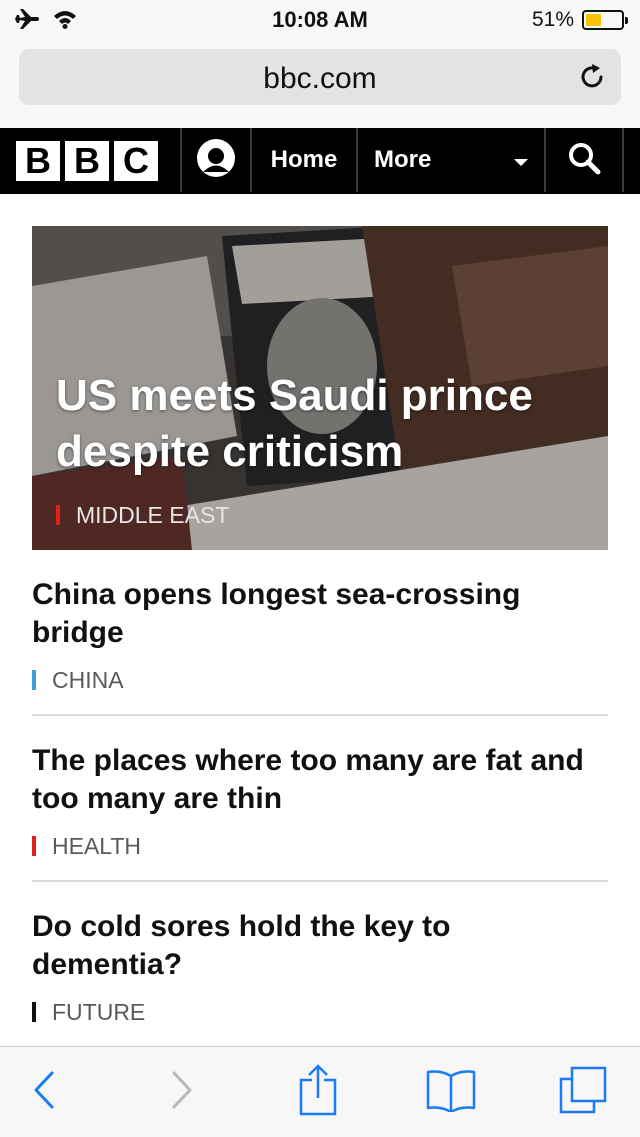 The width and height of the screenshot is (640, 1137). I want to click on nav-divider, so click(623, 160).